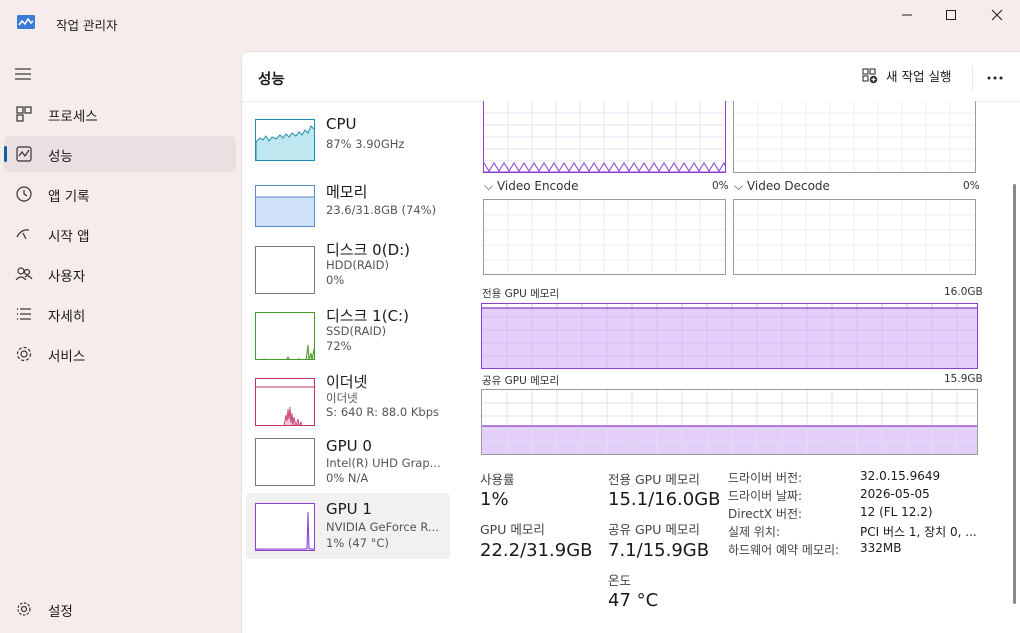 This screenshot has width=1020, height=633. I want to click on nav-item-processes: 프로세스, so click(120, 114).